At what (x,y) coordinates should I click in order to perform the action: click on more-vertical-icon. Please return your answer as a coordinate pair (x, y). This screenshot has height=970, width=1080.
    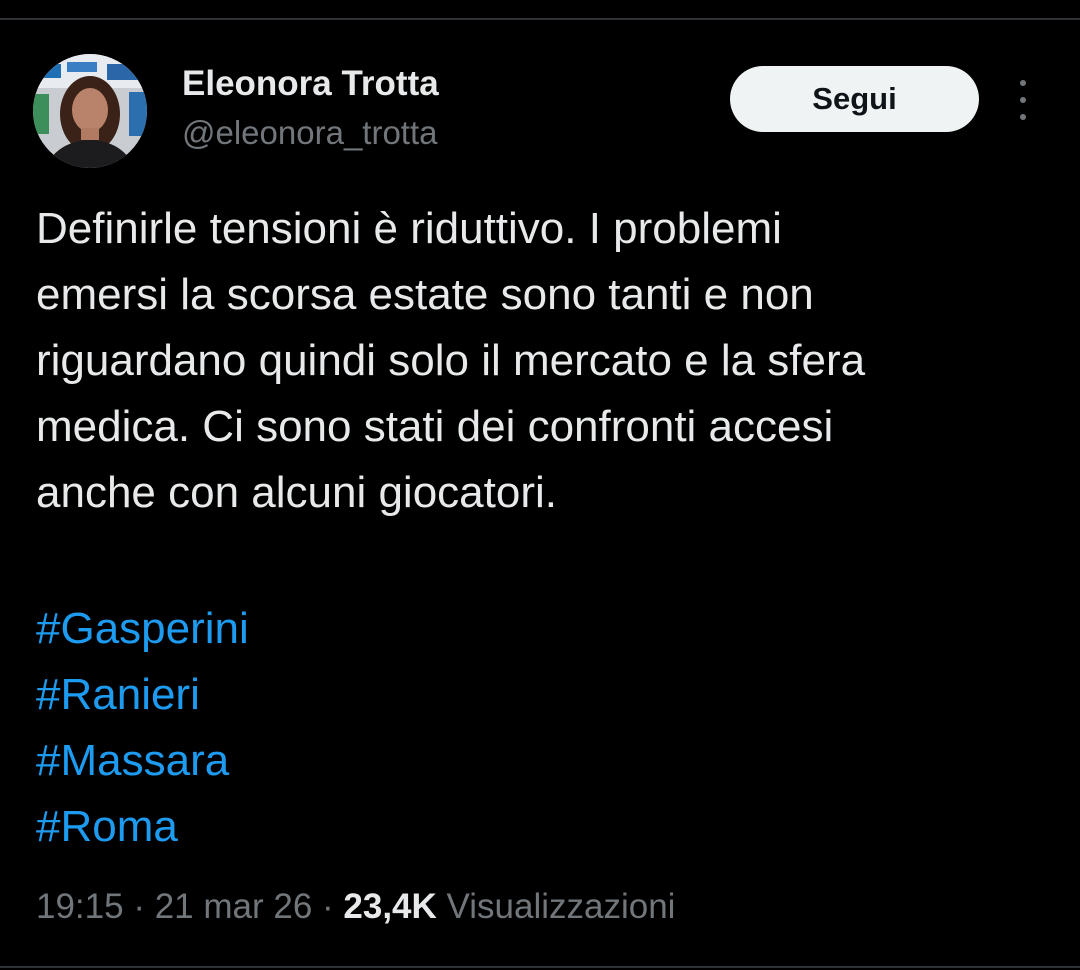
    Looking at the image, I should click on (1023, 100).